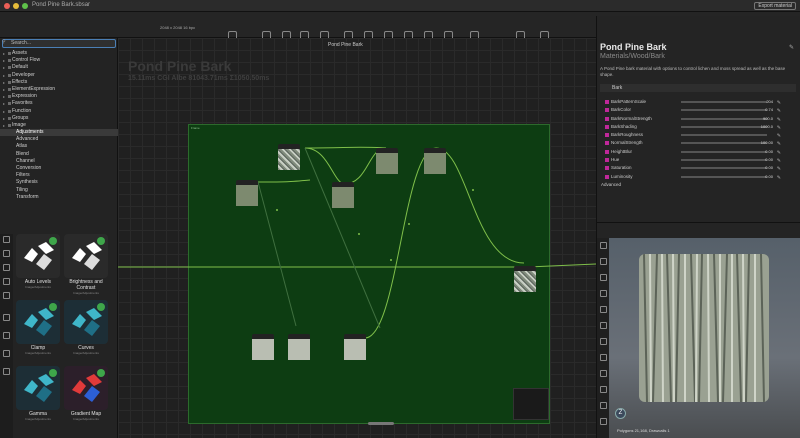 The height and width of the screenshot is (438, 800). Describe the element at coordinates (603, 357) in the screenshot. I see `eye-icon` at that location.